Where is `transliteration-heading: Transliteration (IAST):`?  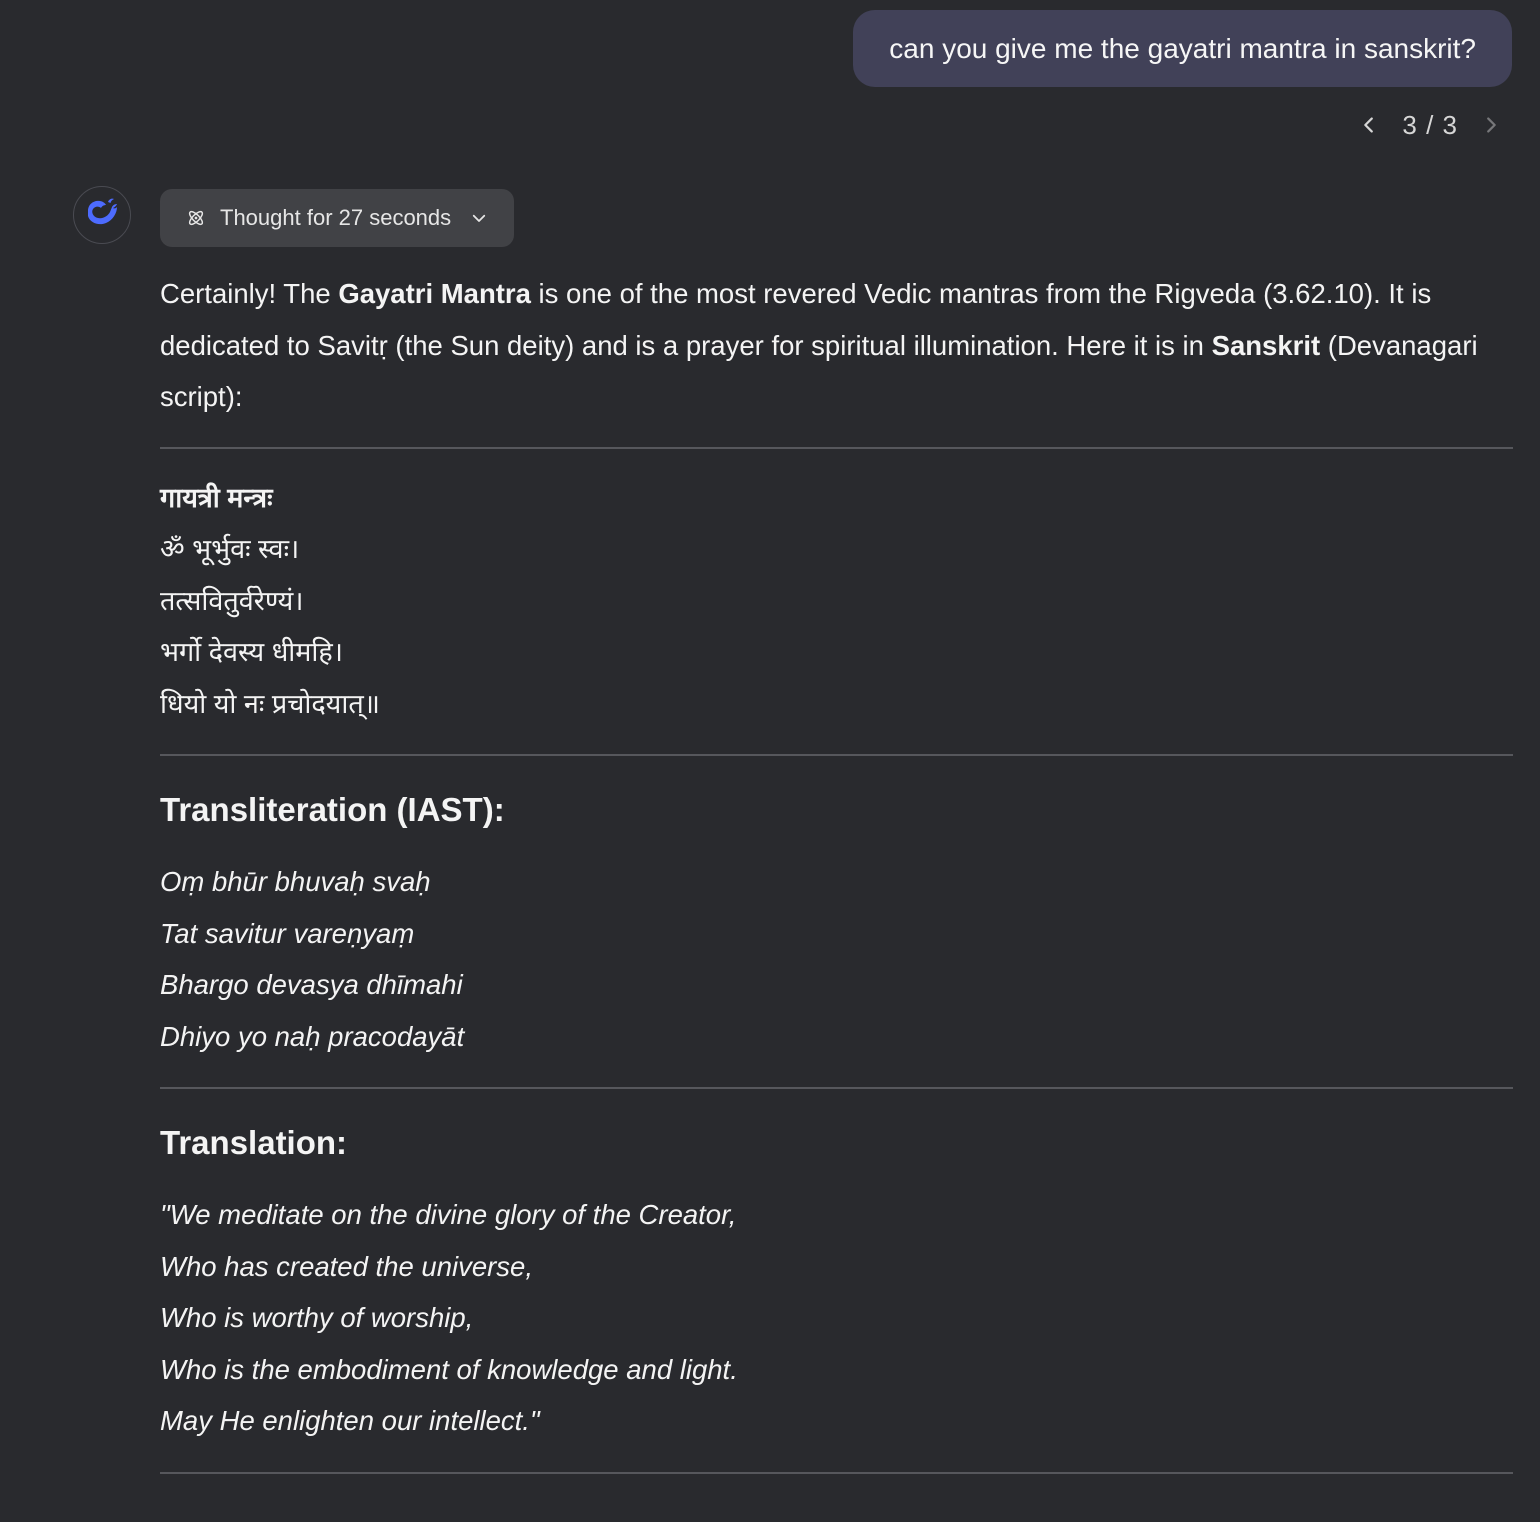
transliteration-heading: Transliteration (IAST): is located at coordinates (332, 809).